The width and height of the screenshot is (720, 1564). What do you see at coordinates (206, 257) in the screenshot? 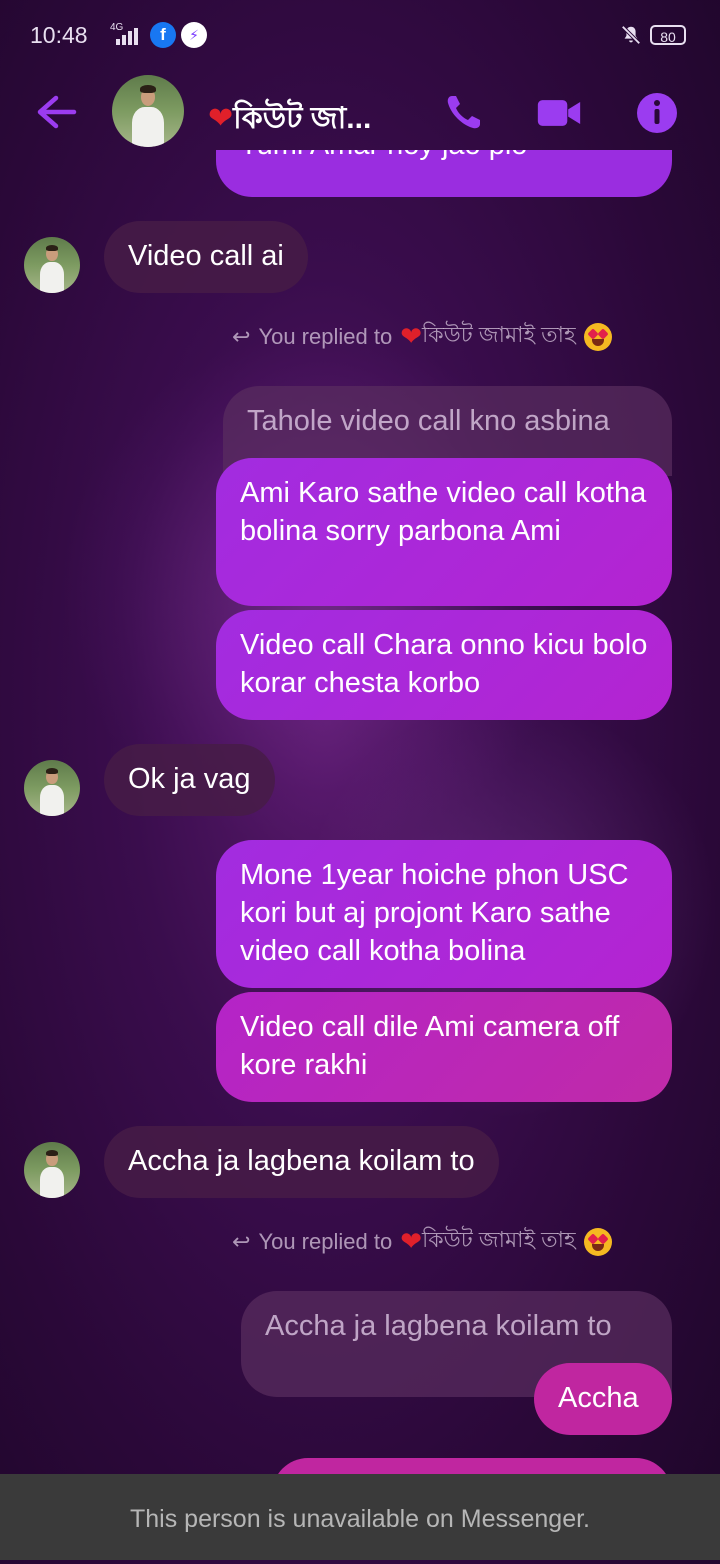
I see `message-bubble-incoming: Video call ai` at bounding box center [206, 257].